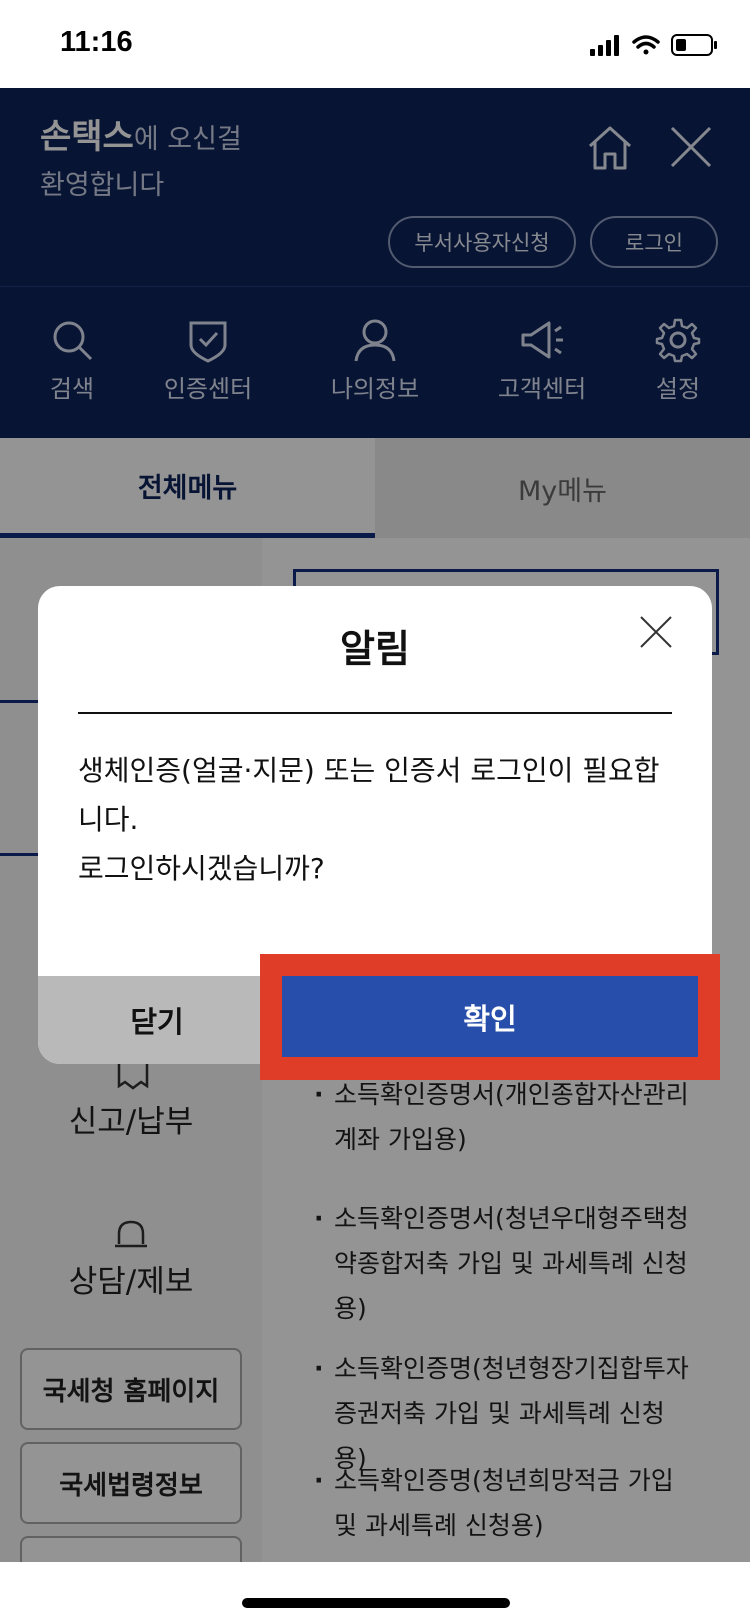  I want to click on dialog-message-line2: 니다., so click(108, 819).